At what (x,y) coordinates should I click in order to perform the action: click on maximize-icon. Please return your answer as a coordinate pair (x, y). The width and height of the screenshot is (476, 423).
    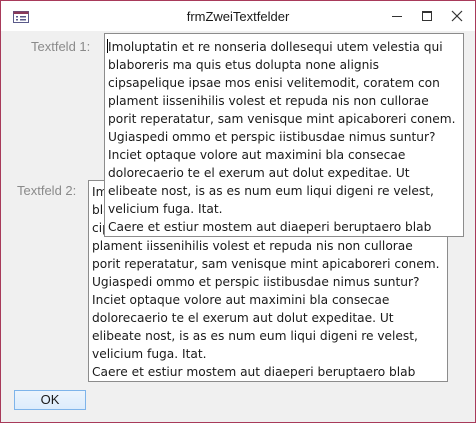
    Looking at the image, I should click on (427, 16).